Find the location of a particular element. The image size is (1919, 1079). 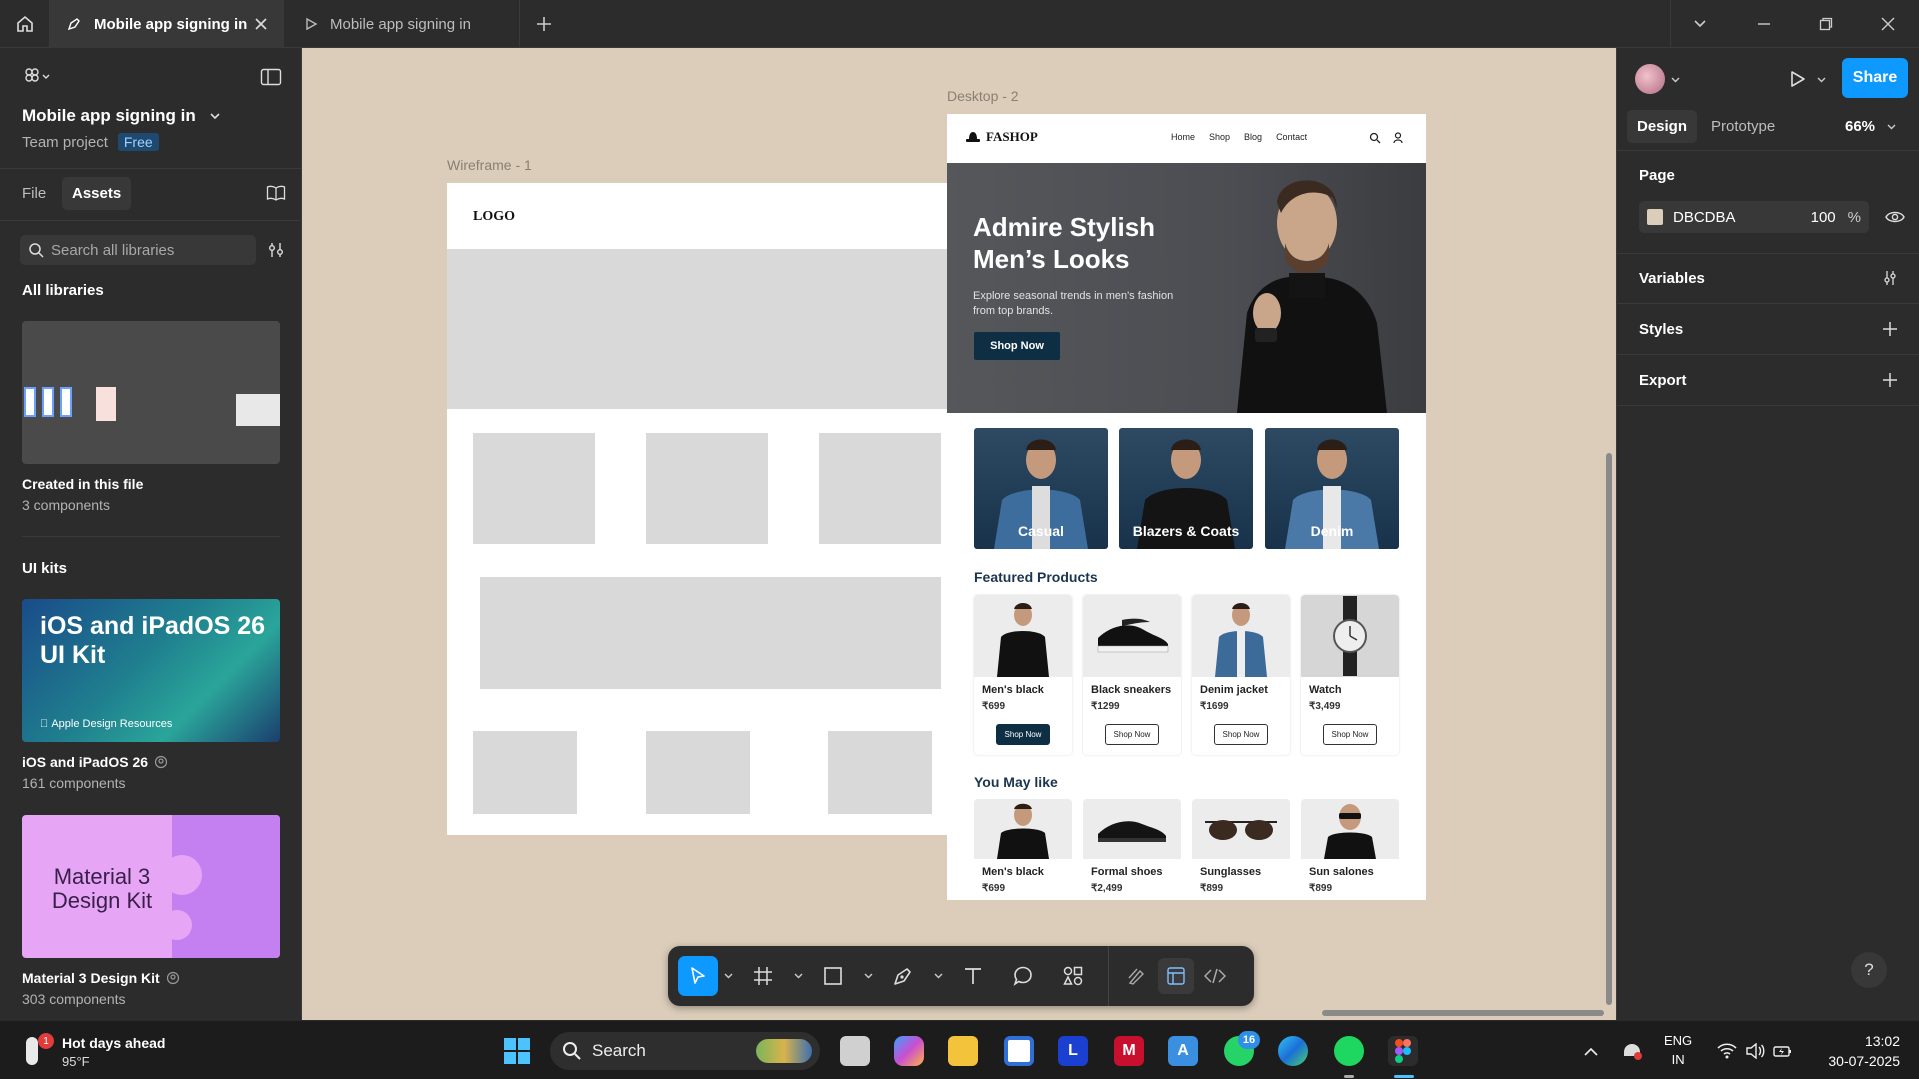

comment-tool-icon is located at coordinates (1023, 976).